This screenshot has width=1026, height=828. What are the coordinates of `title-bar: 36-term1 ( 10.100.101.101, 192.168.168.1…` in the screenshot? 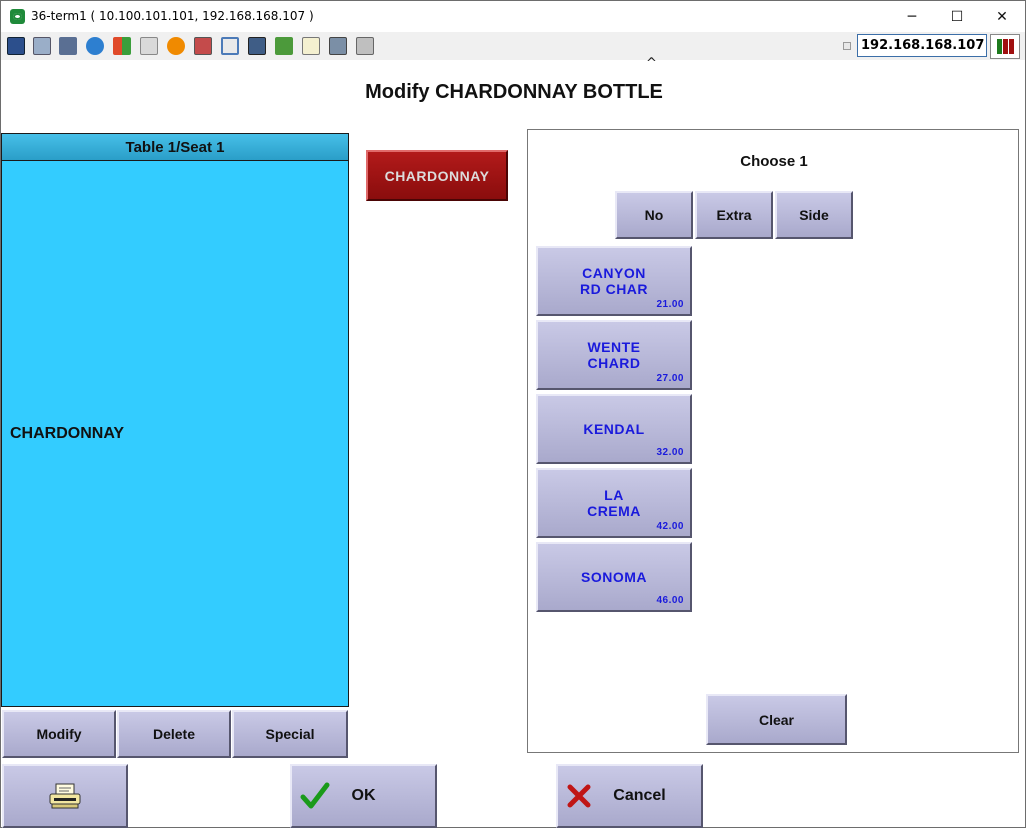 It's located at (513, 16).